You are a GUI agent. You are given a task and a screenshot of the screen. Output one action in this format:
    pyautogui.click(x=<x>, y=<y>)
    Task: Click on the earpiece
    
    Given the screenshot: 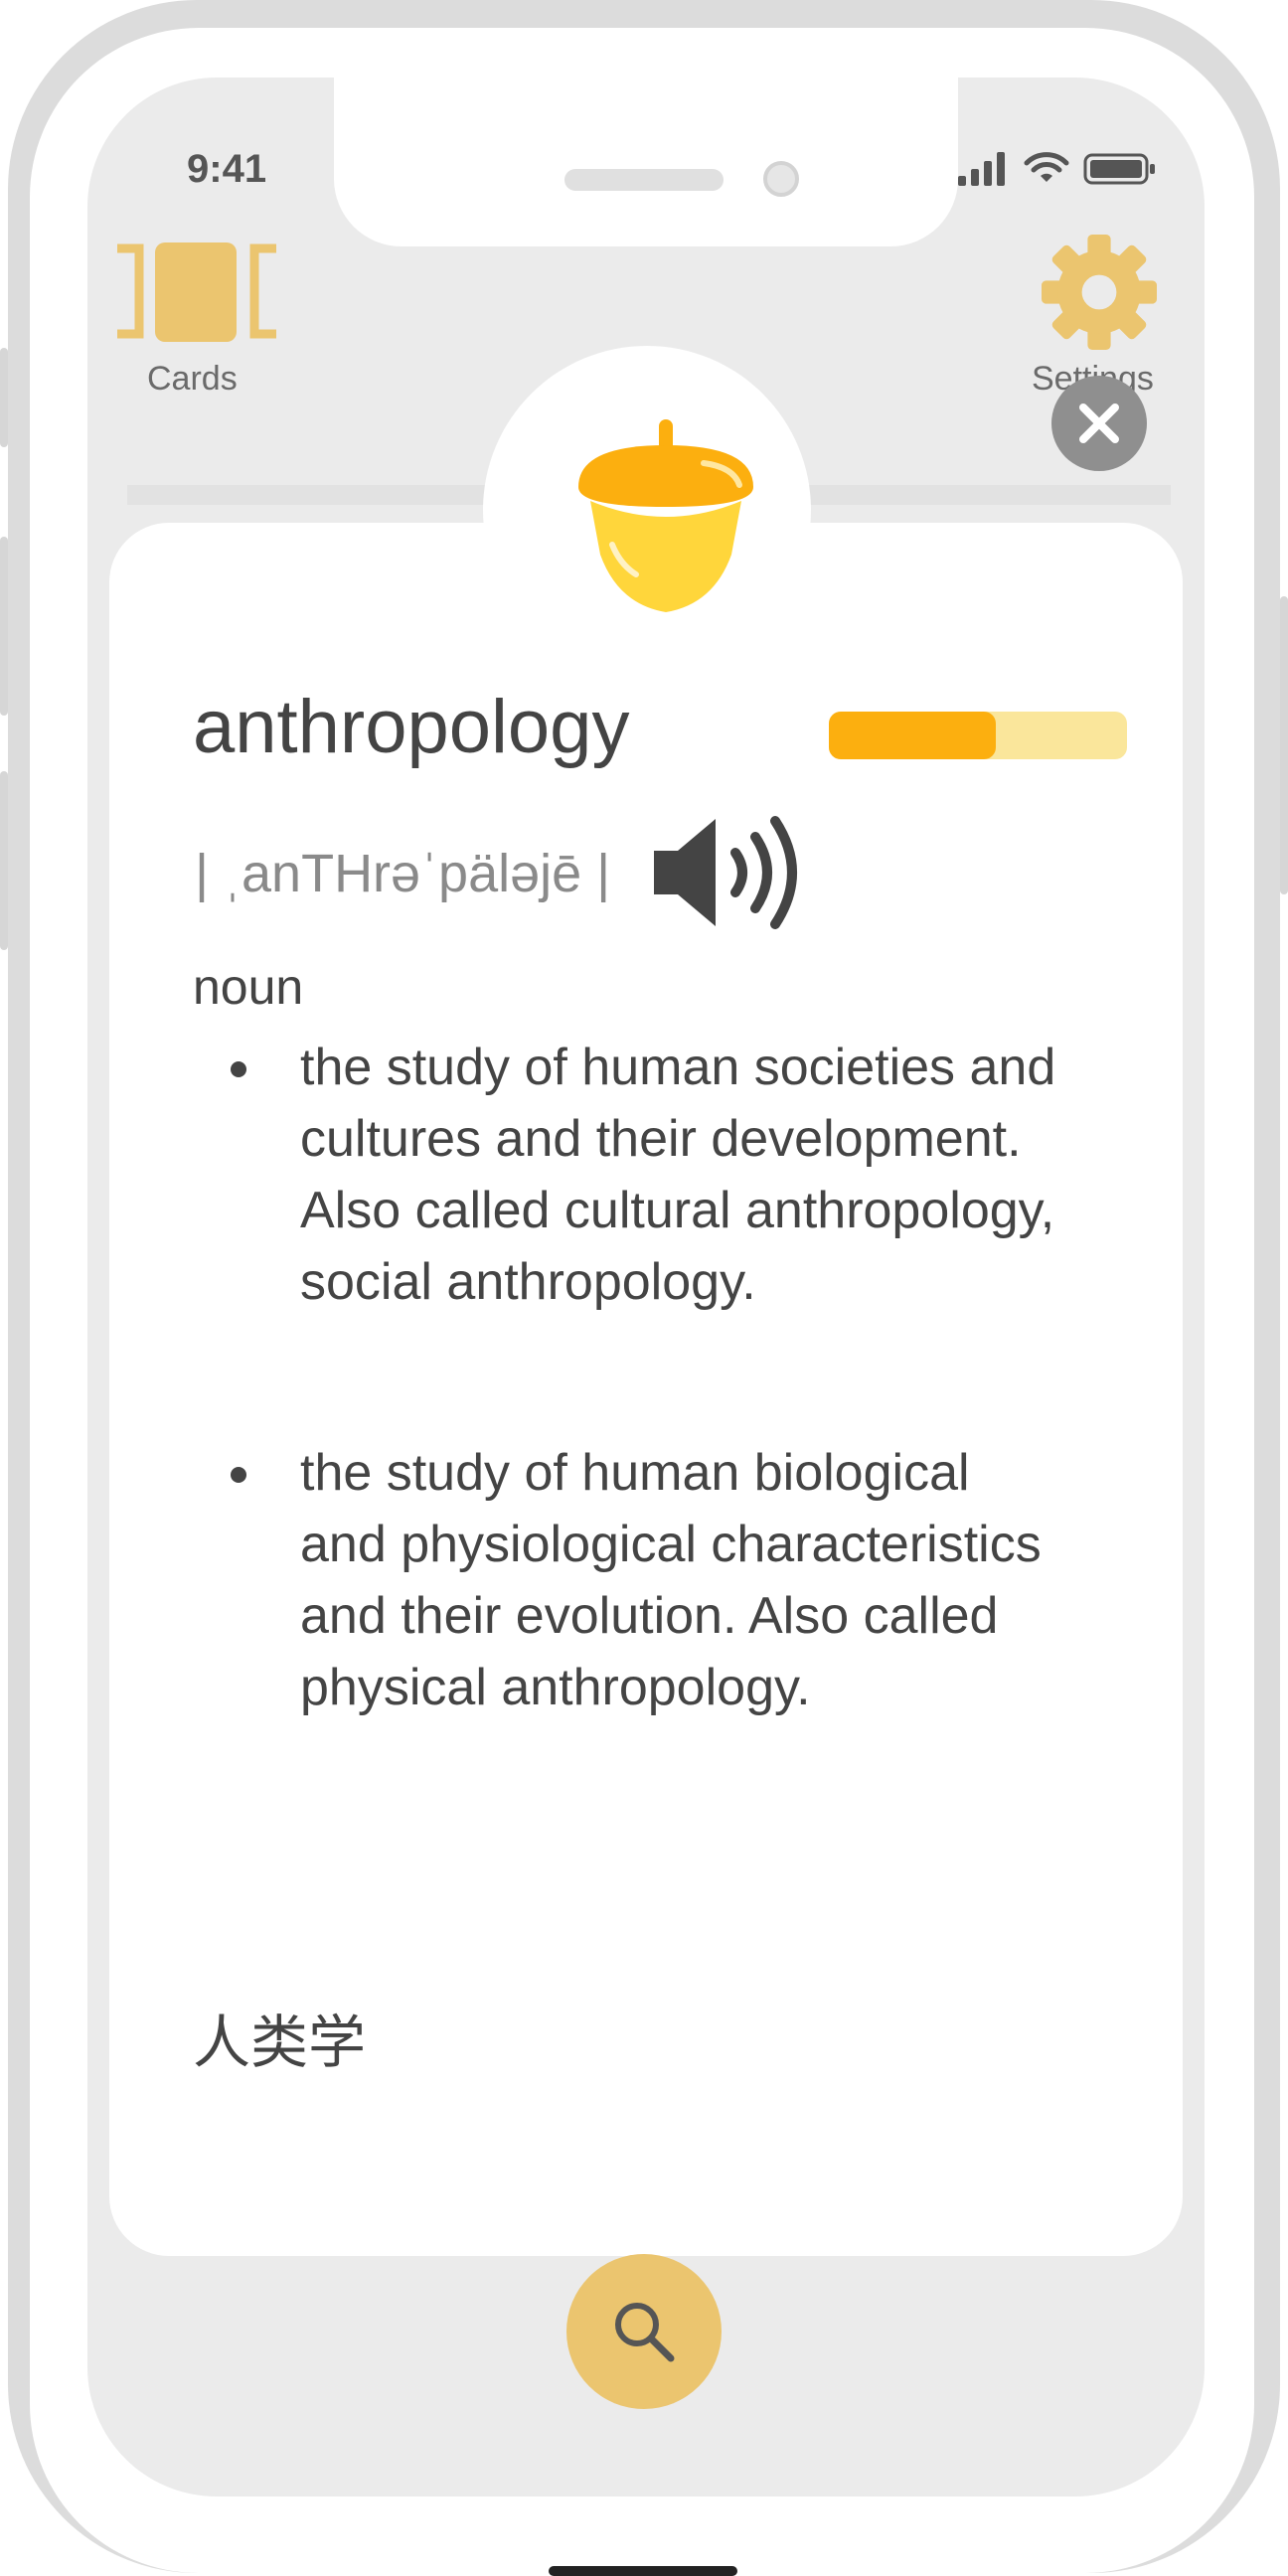 What is the action you would take?
    pyautogui.click(x=644, y=180)
    